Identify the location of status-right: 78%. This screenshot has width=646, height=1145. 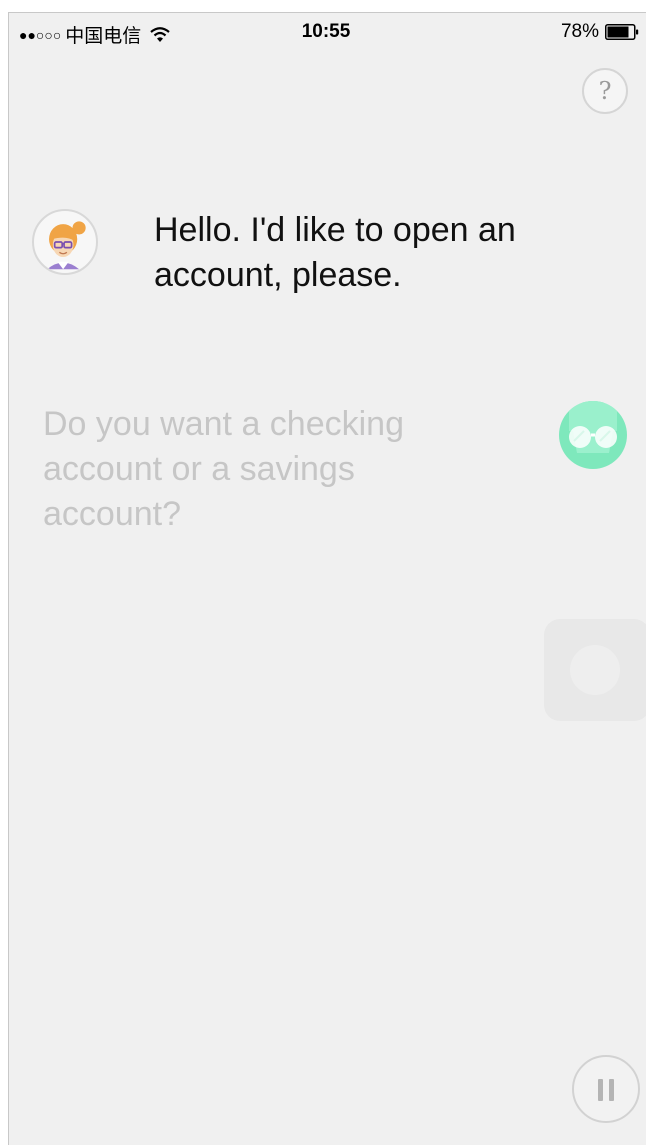
(600, 32).